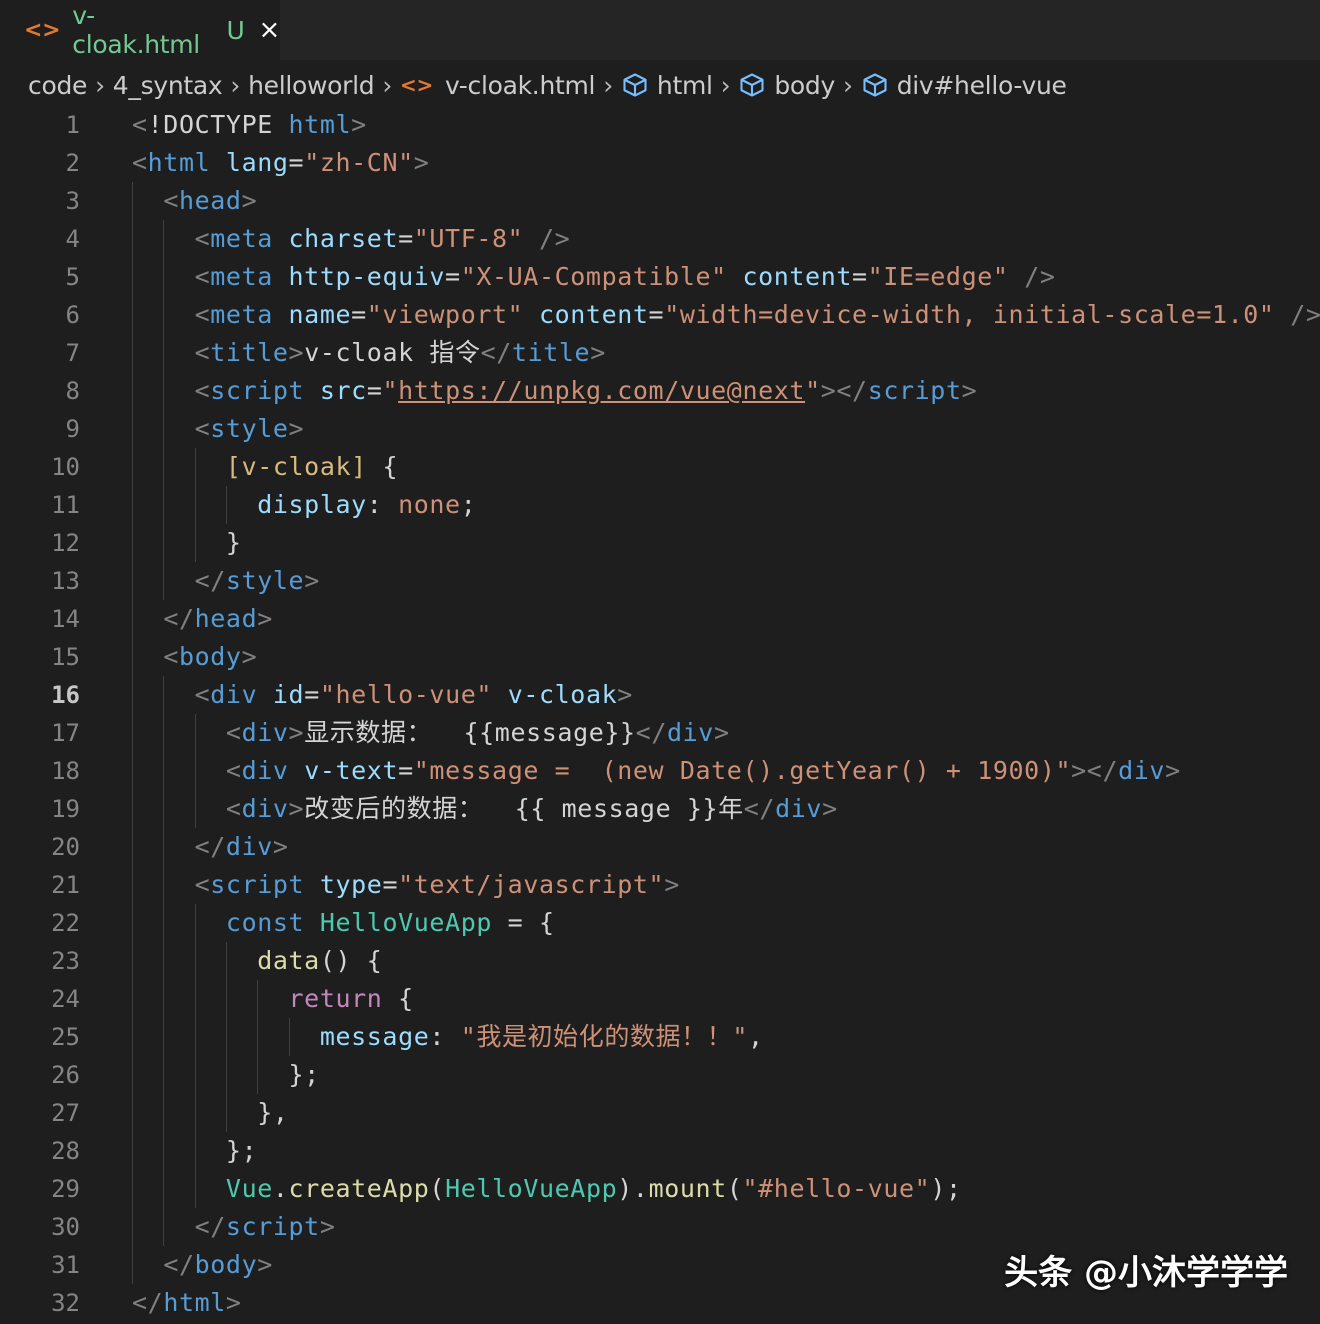  Describe the element at coordinates (660, 923) in the screenshot. I see `code-line: 22 const HelloVueApp = {` at that location.